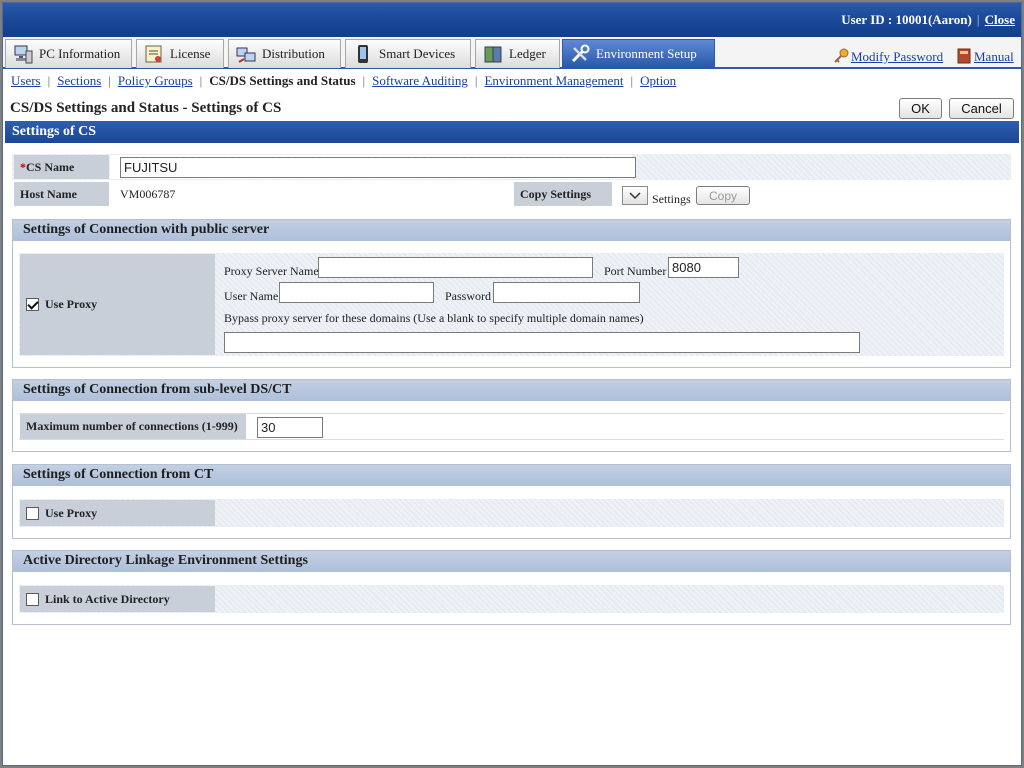 Image resolution: width=1024 pixels, height=768 pixels. I want to click on settings-header: Settings of CS, so click(512, 132).